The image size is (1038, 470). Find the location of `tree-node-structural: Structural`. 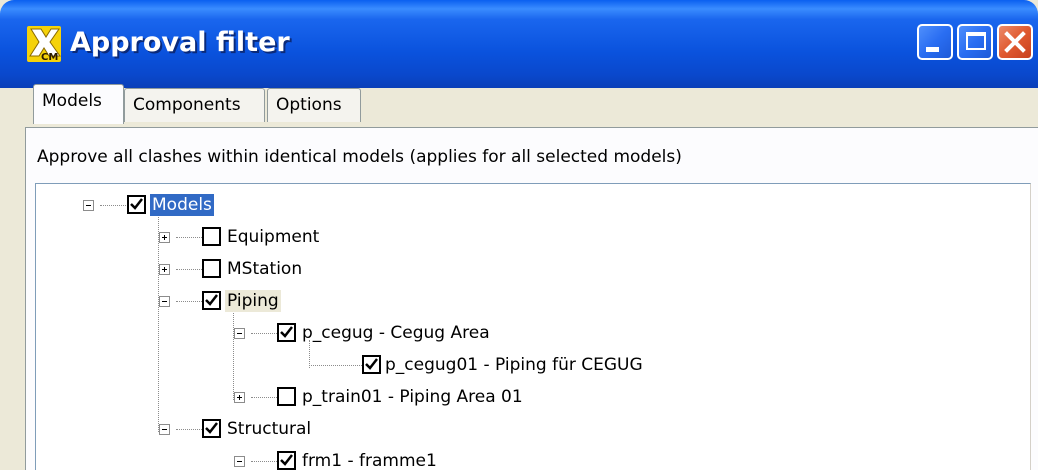

tree-node-structural: Structural is located at coordinates (236, 429).